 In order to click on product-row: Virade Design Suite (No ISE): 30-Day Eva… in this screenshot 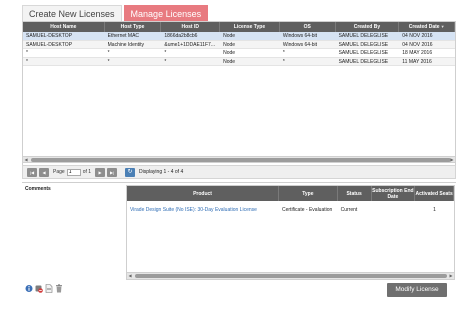, I will do `click(290, 210)`.